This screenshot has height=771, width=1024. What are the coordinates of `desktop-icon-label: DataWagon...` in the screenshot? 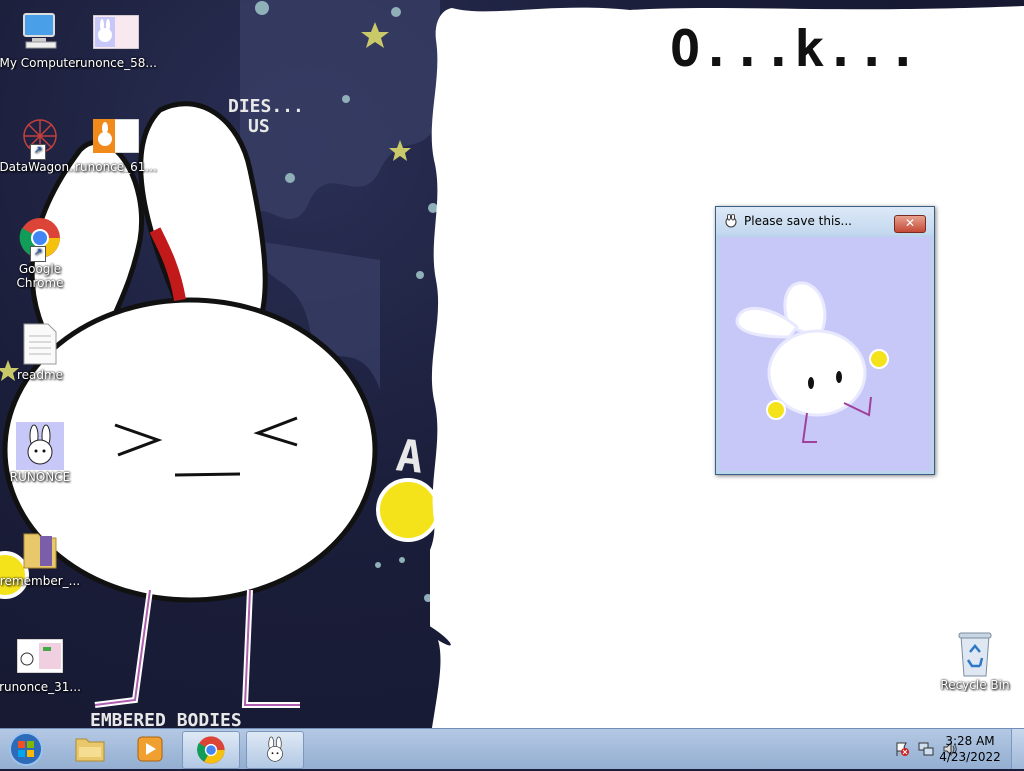 It's located at (40, 167).